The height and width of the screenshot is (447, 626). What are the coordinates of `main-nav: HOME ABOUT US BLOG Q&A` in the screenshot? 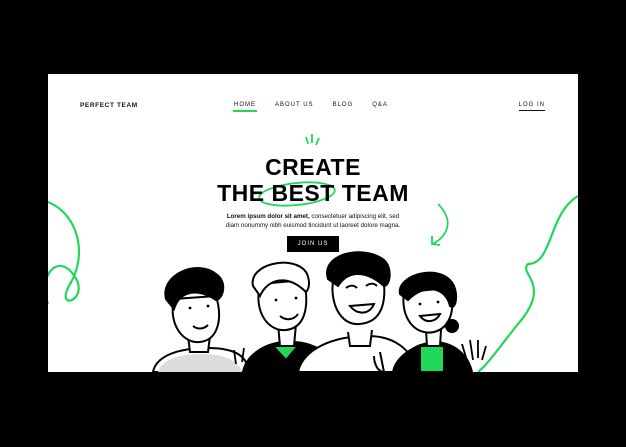 It's located at (310, 107).